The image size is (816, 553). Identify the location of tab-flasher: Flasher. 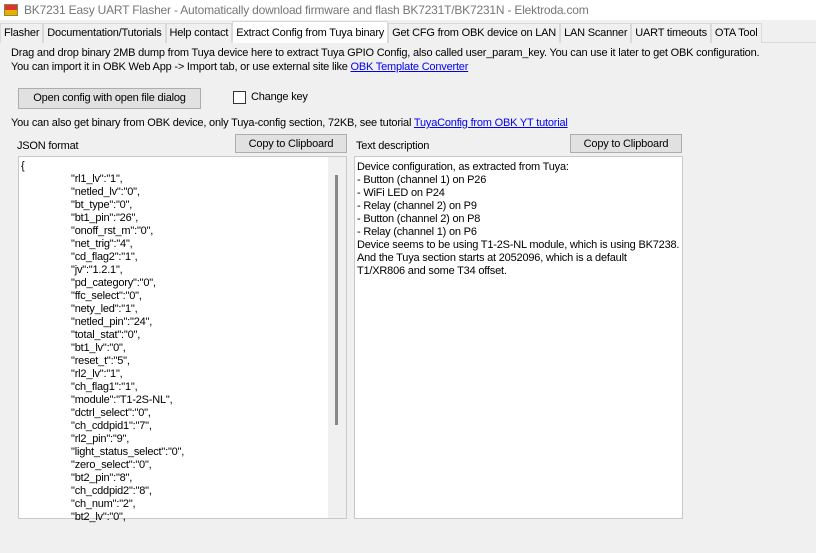
(22, 33).